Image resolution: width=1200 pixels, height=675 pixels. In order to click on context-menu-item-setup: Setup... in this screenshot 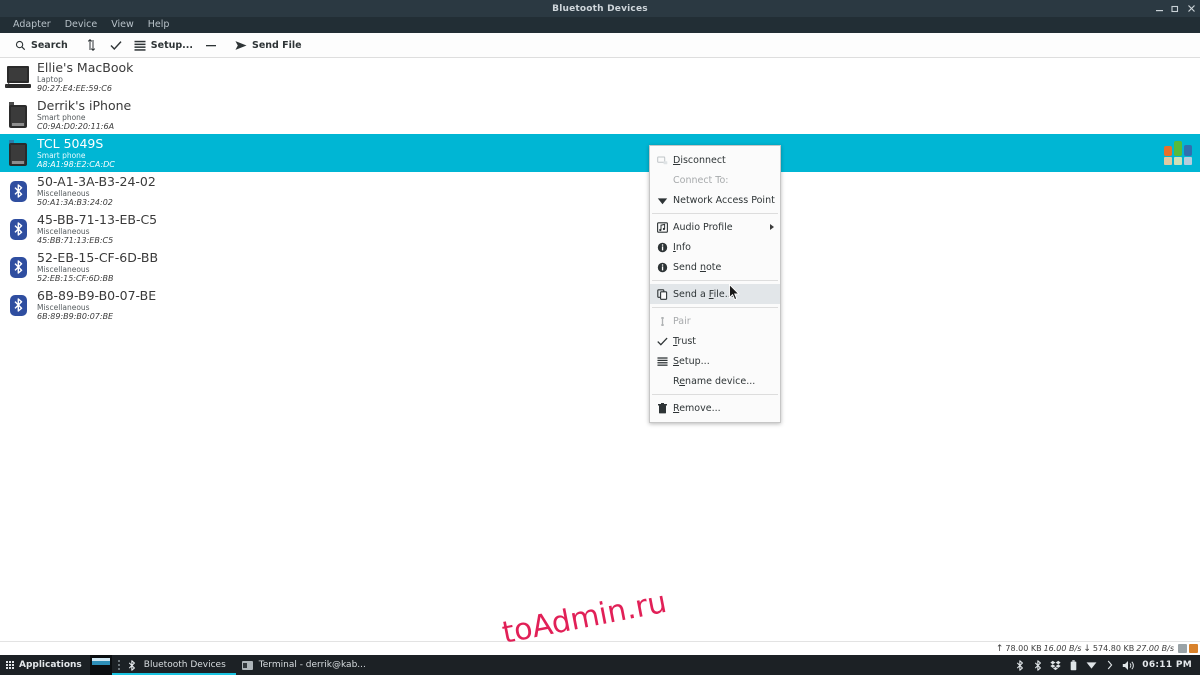, I will do `click(715, 361)`.